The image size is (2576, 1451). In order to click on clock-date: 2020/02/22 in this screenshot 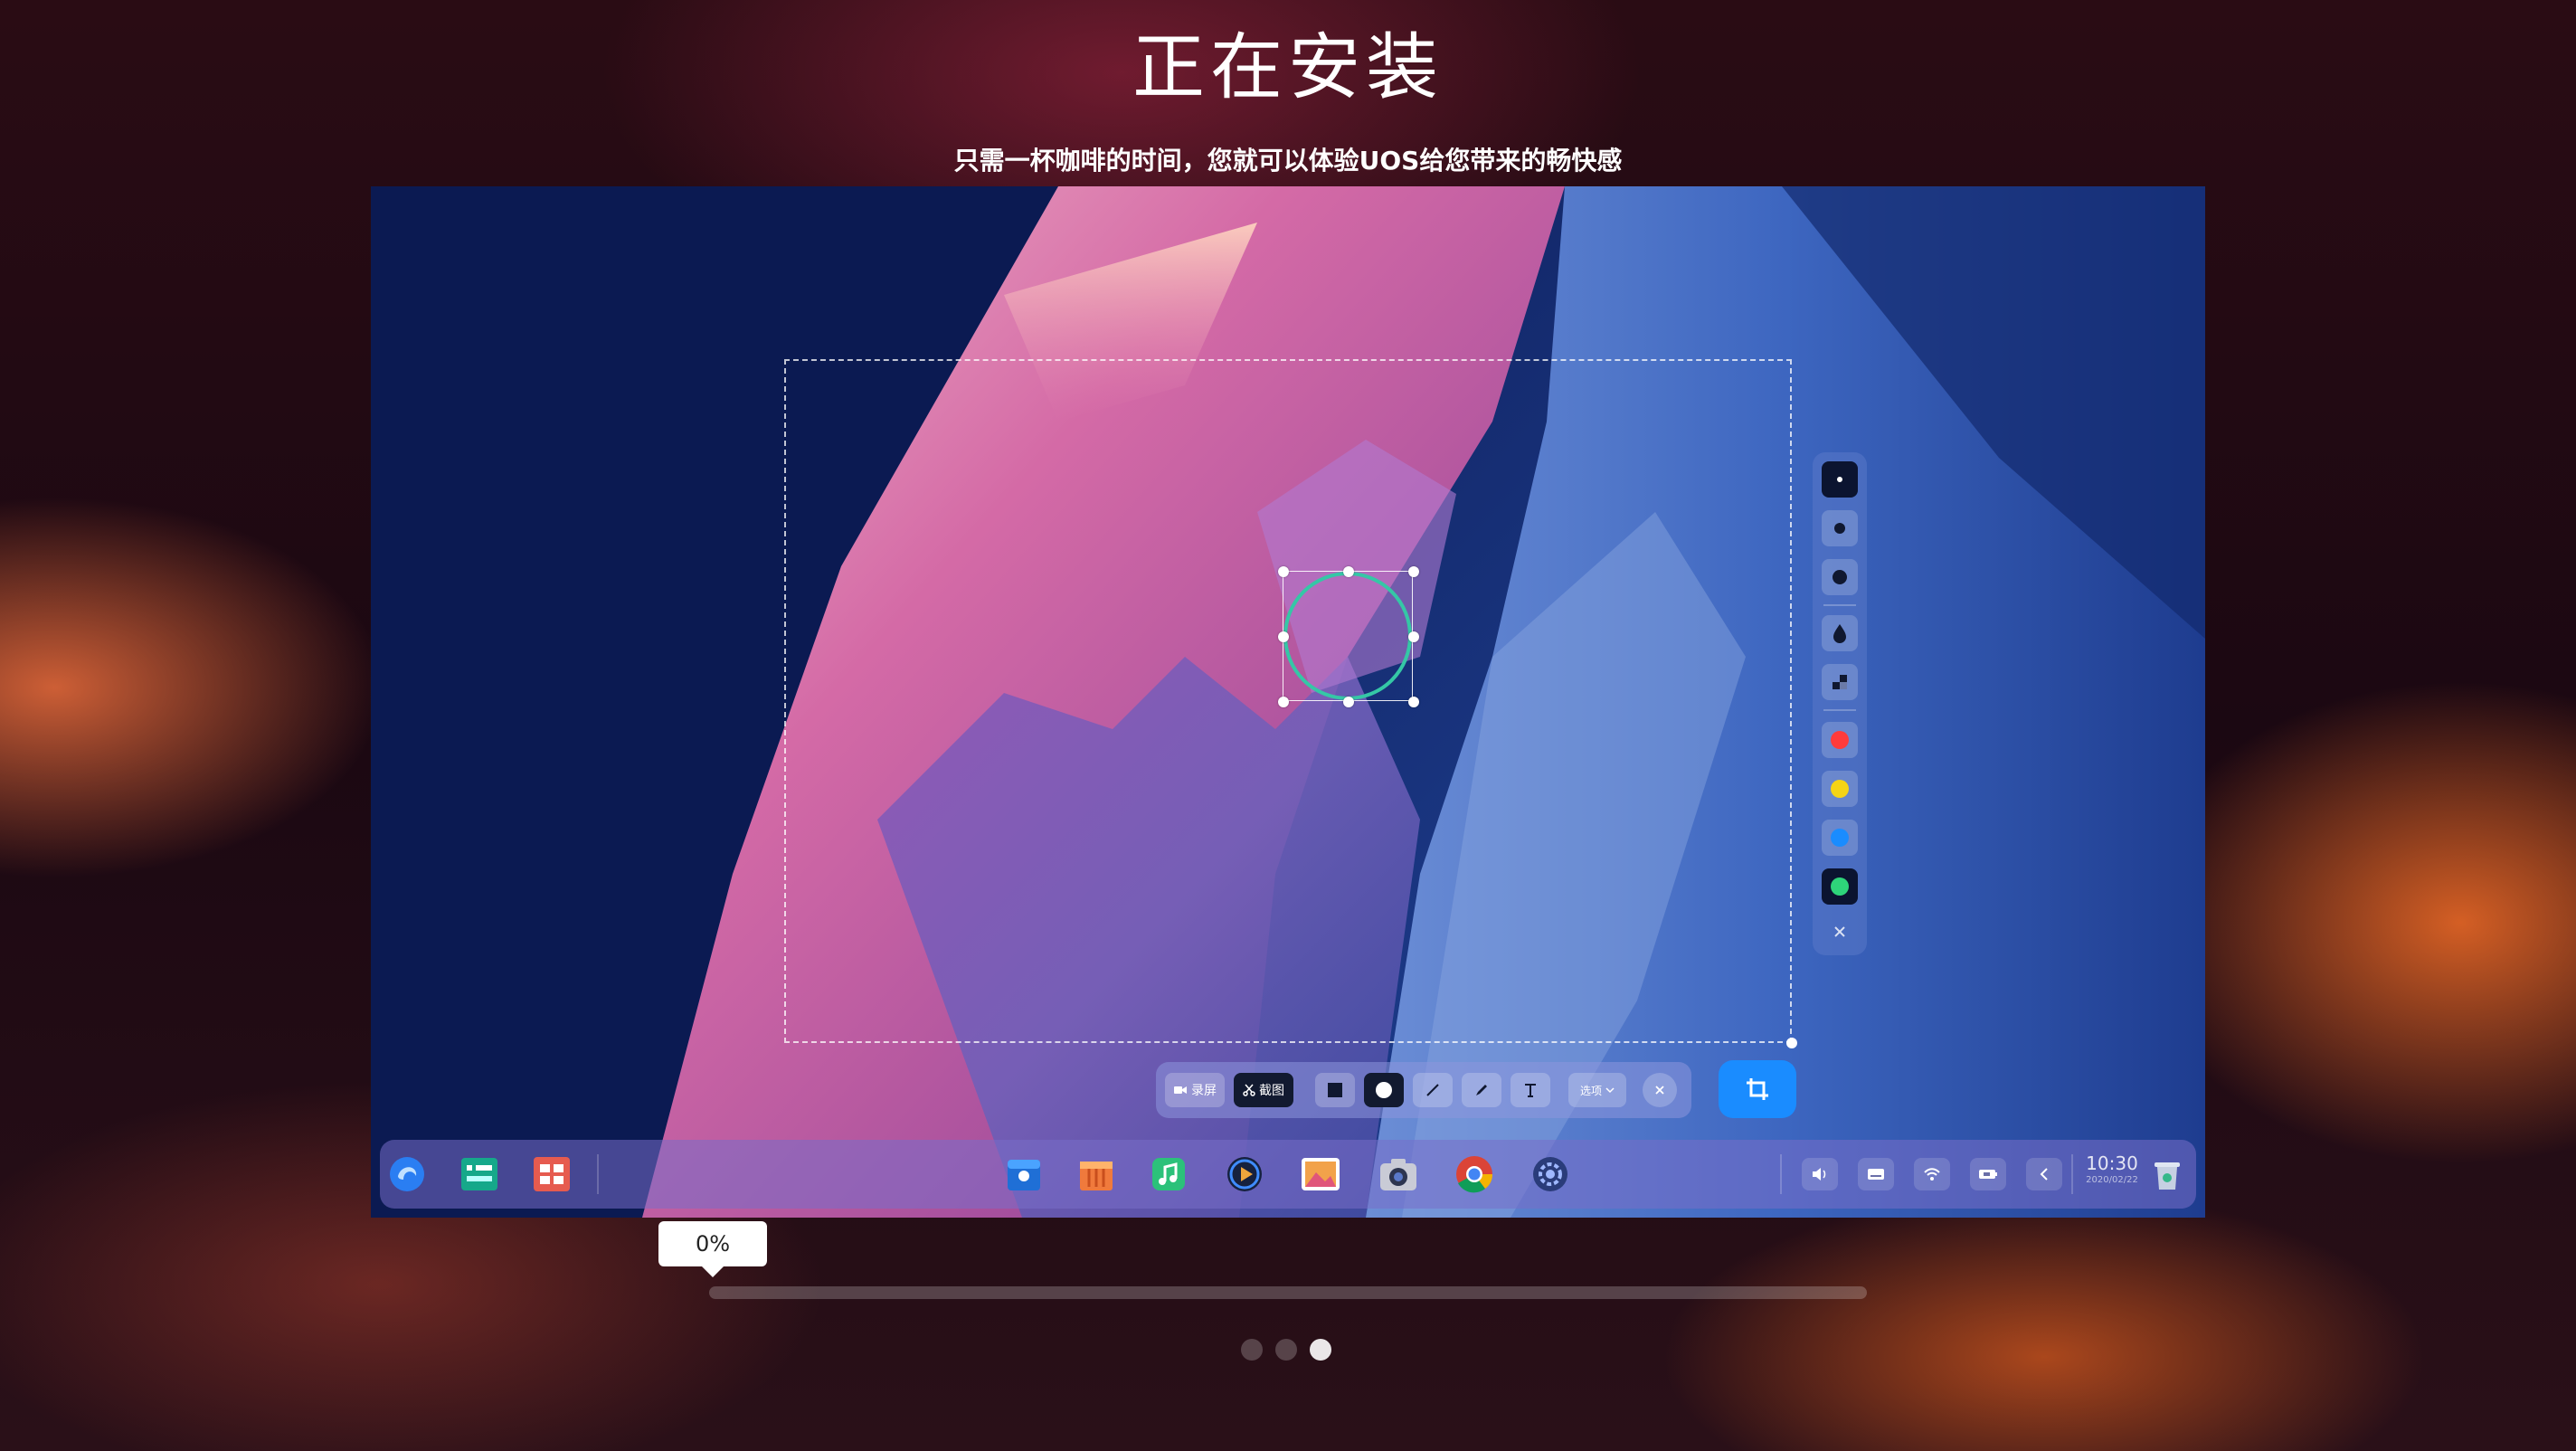, I will do `click(2112, 1180)`.